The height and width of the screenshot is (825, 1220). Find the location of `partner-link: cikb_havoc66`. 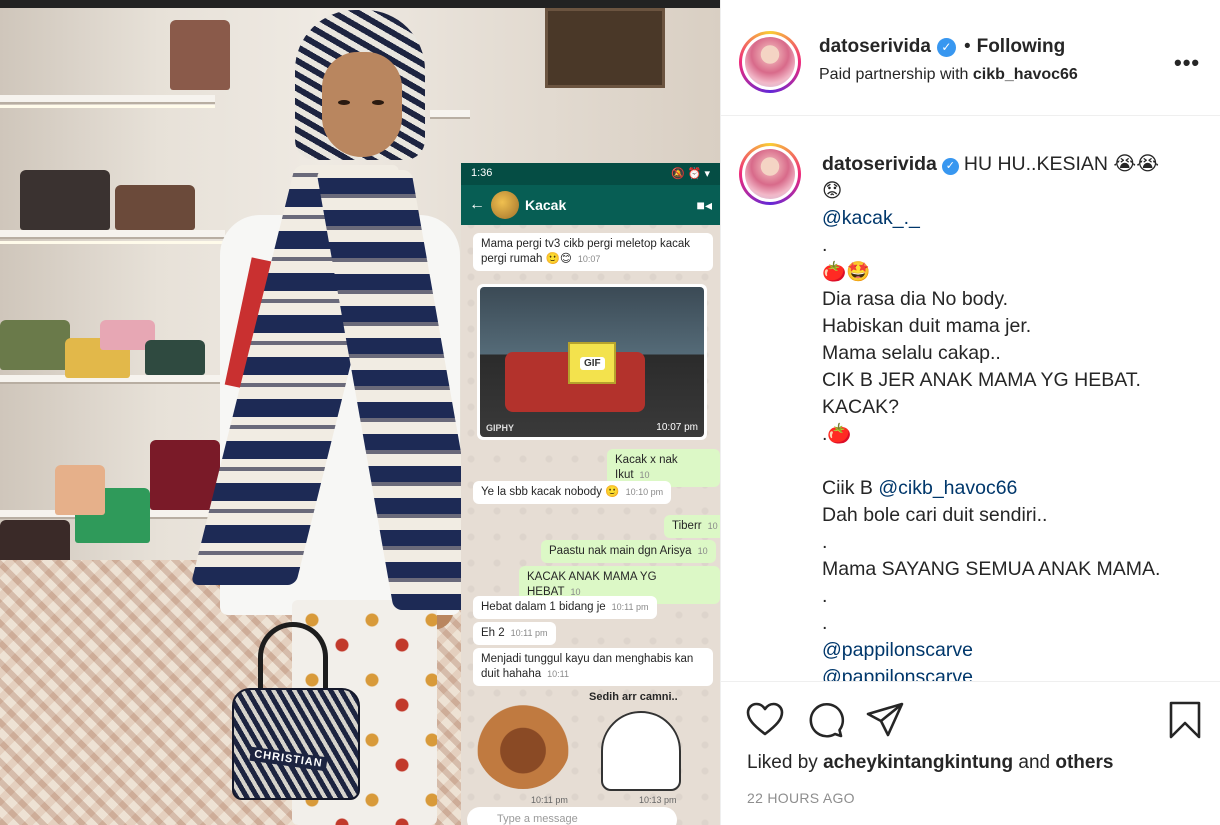

partner-link: cikb_havoc66 is located at coordinates (1025, 74).